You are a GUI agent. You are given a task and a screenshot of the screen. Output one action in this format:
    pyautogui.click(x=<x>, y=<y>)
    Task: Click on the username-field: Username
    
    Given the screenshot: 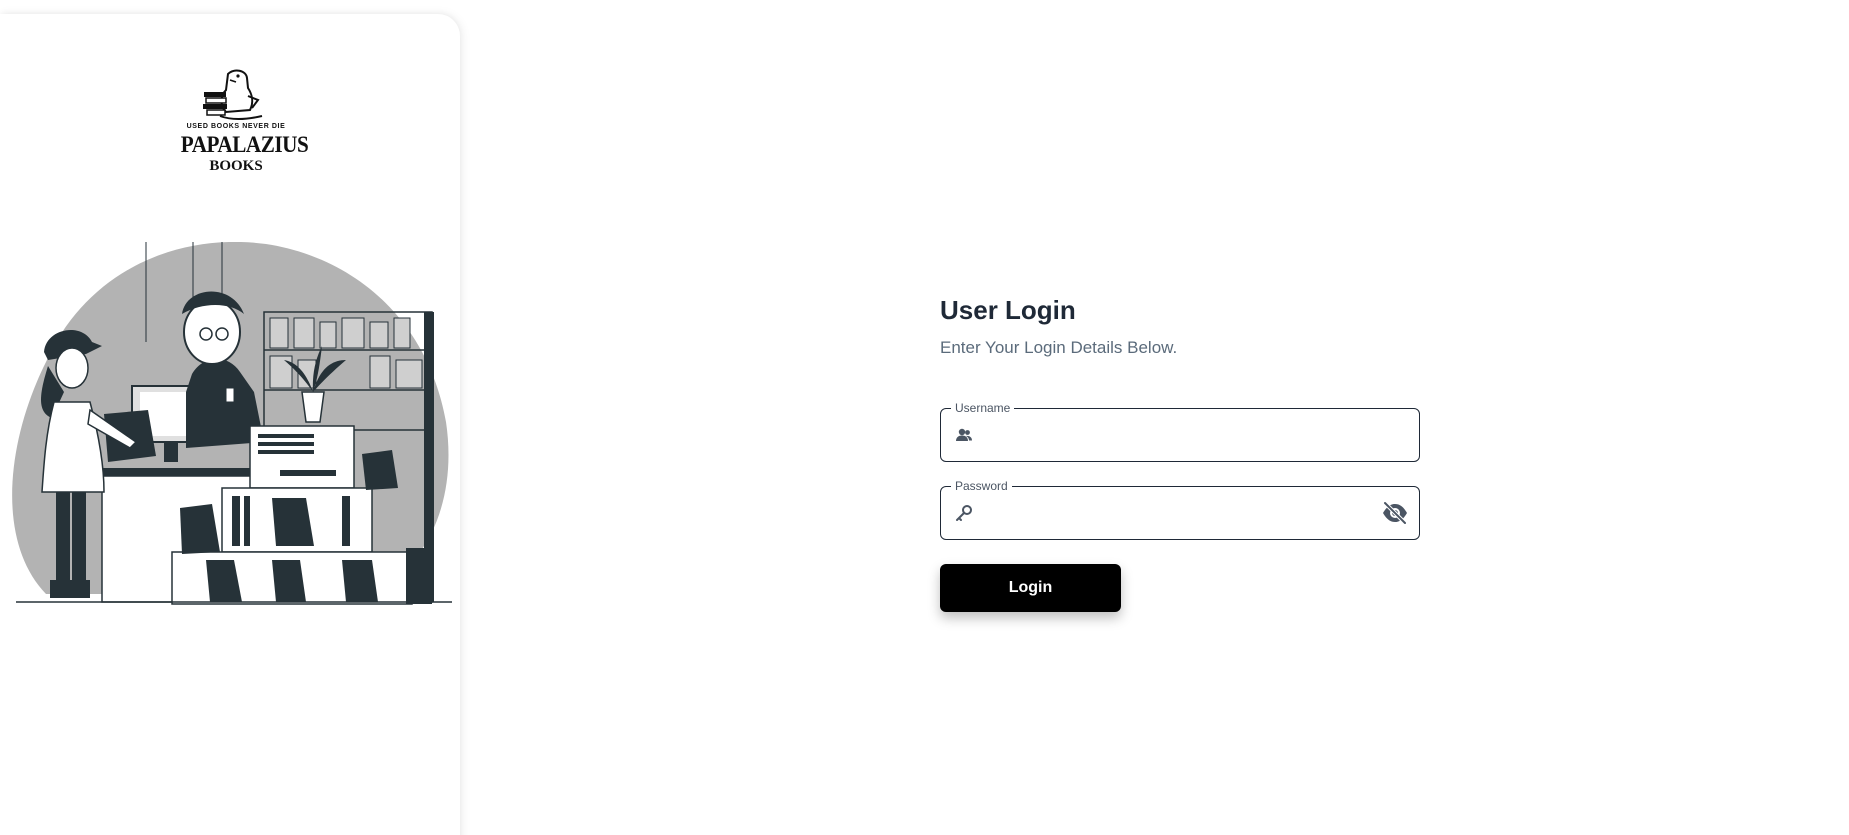 What is the action you would take?
    pyautogui.click(x=1180, y=431)
    